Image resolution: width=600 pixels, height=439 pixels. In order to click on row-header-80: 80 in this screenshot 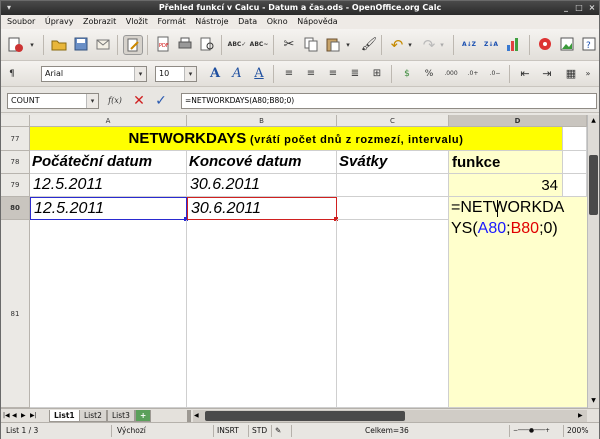, I will do `click(15, 208)`.